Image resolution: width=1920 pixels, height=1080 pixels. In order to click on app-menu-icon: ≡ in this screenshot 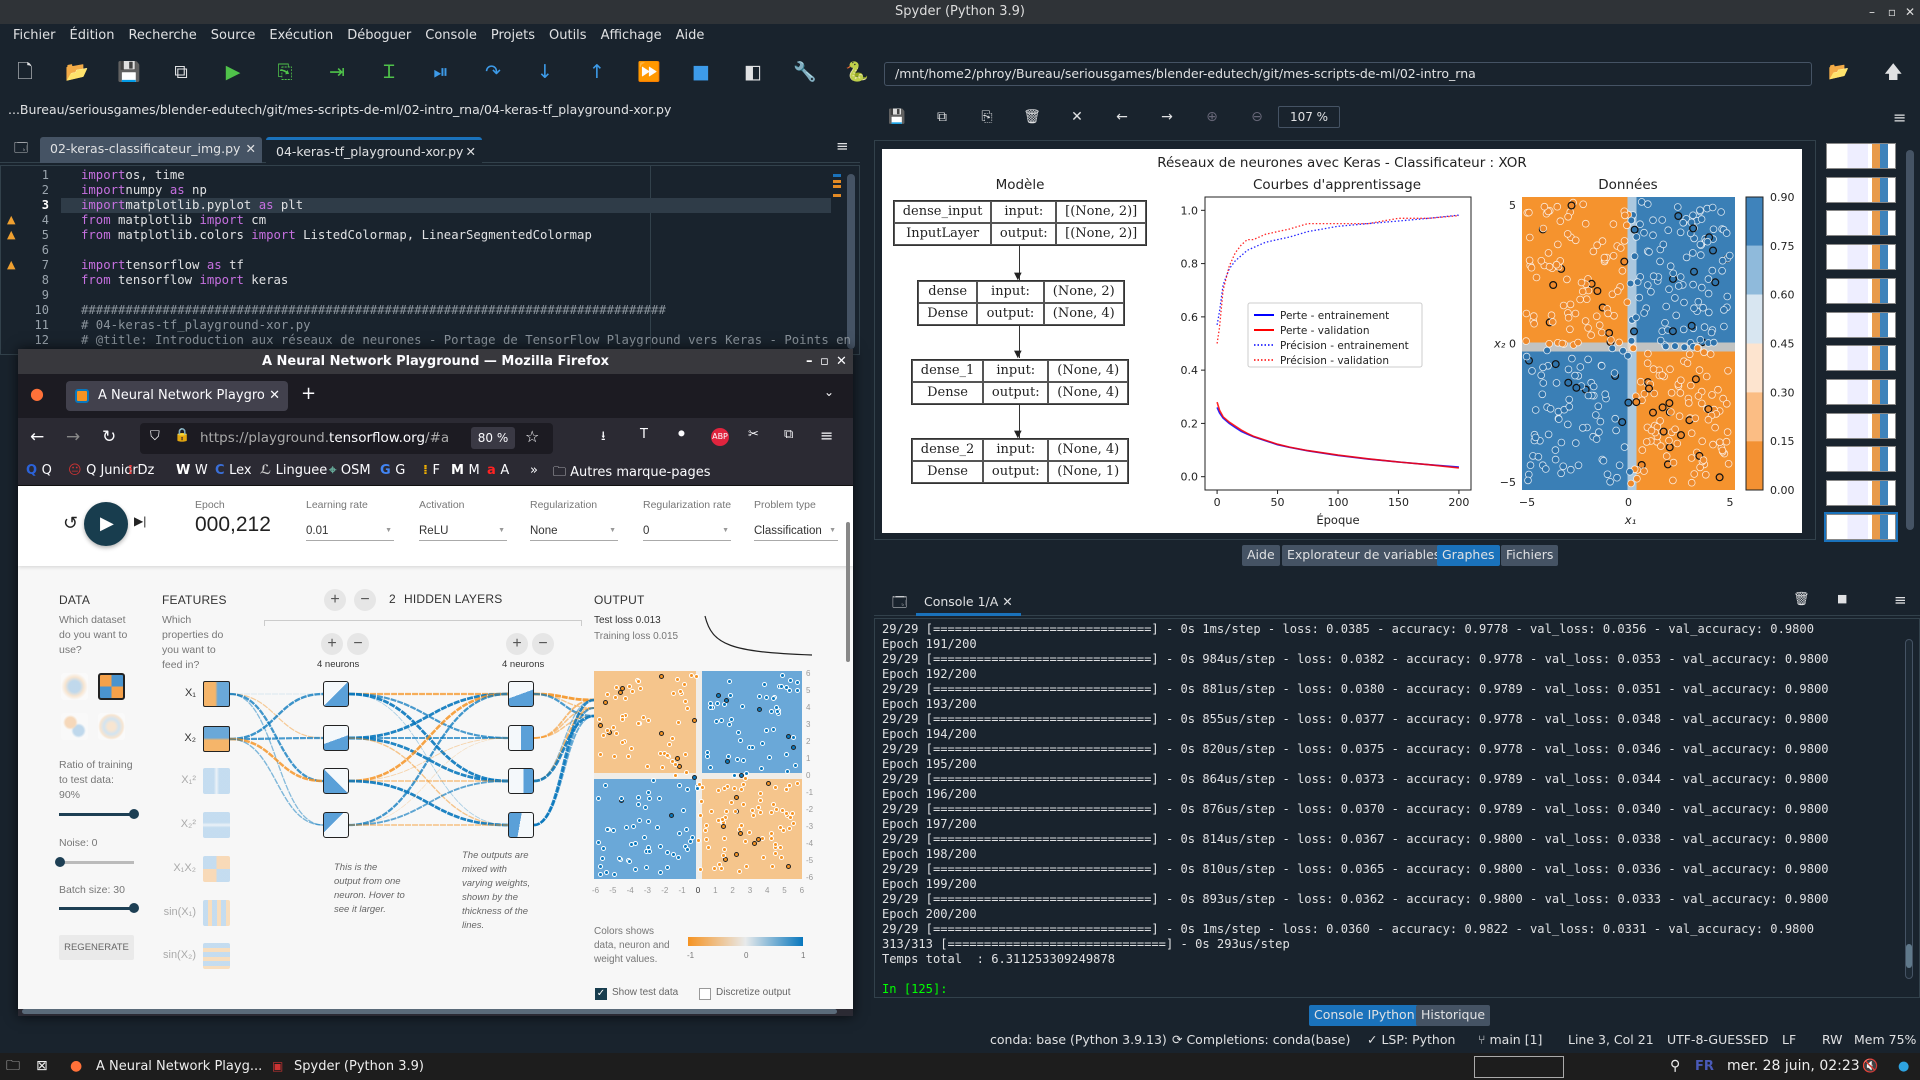, I will do `click(826, 435)`.